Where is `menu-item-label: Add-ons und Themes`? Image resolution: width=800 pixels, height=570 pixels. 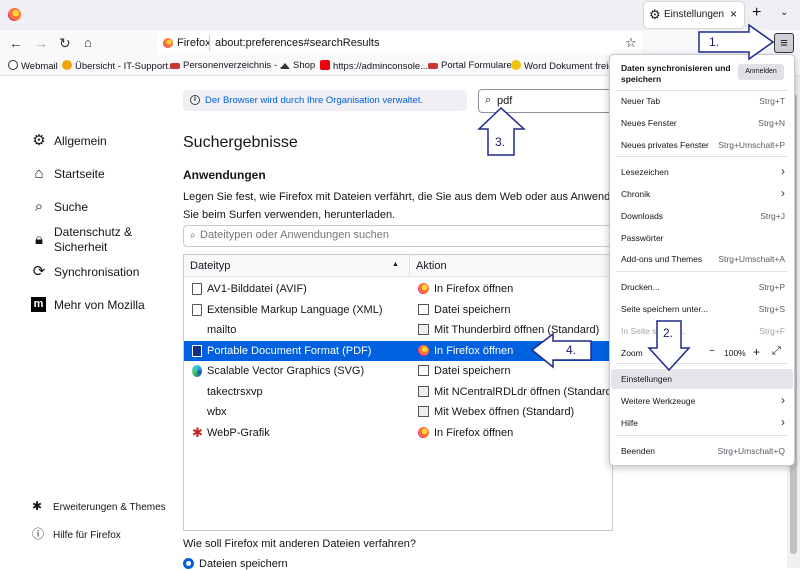
menu-item-label: Add-ons und Themes is located at coordinates (662, 259).